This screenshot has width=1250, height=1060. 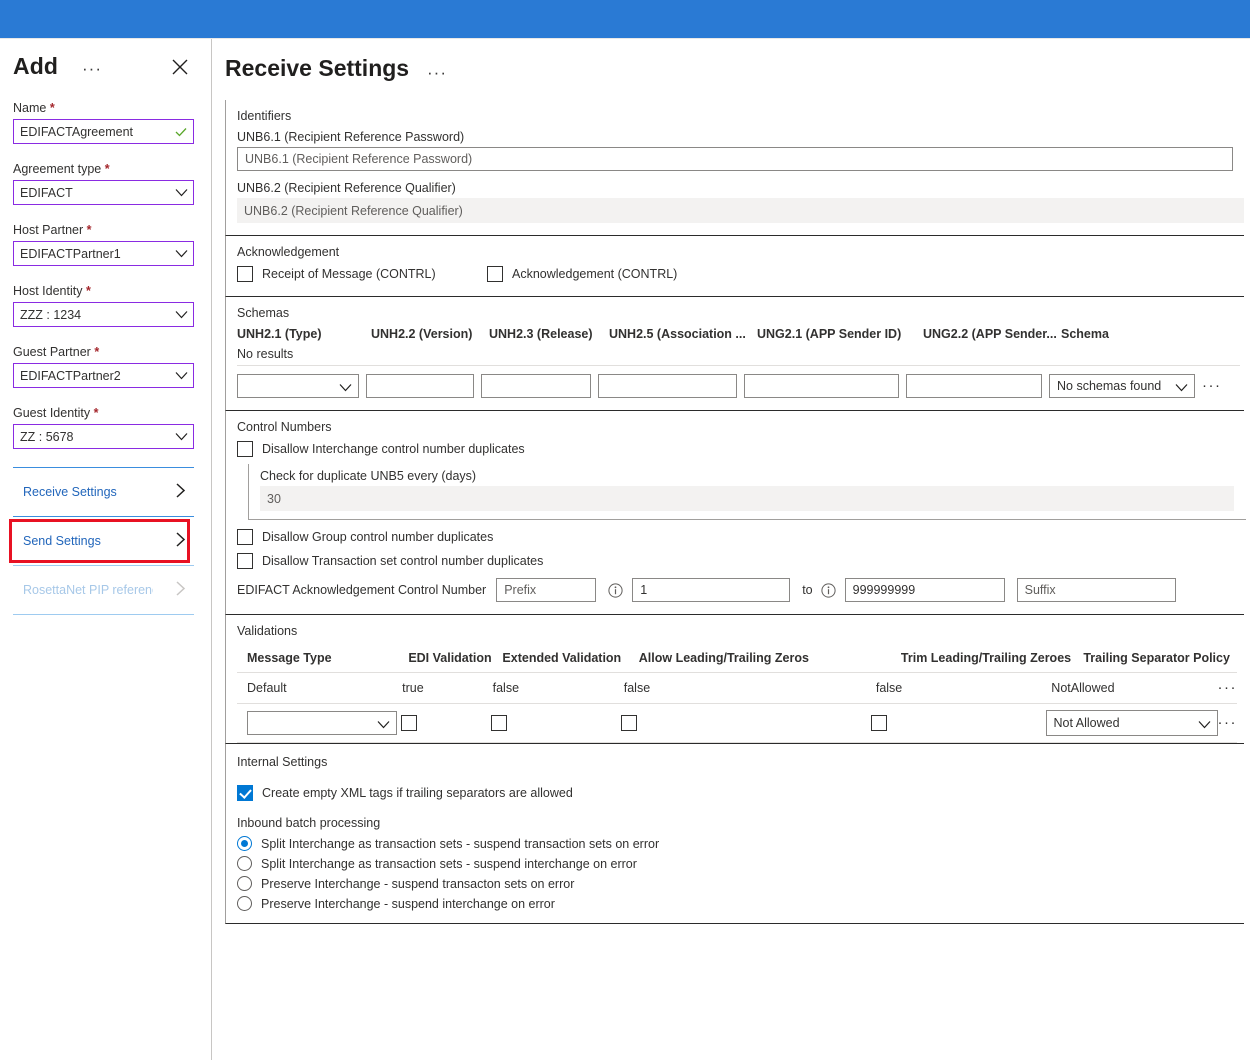 What do you see at coordinates (317, 68) in the screenshot?
I see `page-title: Receive Settings` at bounding box center [317, 68].